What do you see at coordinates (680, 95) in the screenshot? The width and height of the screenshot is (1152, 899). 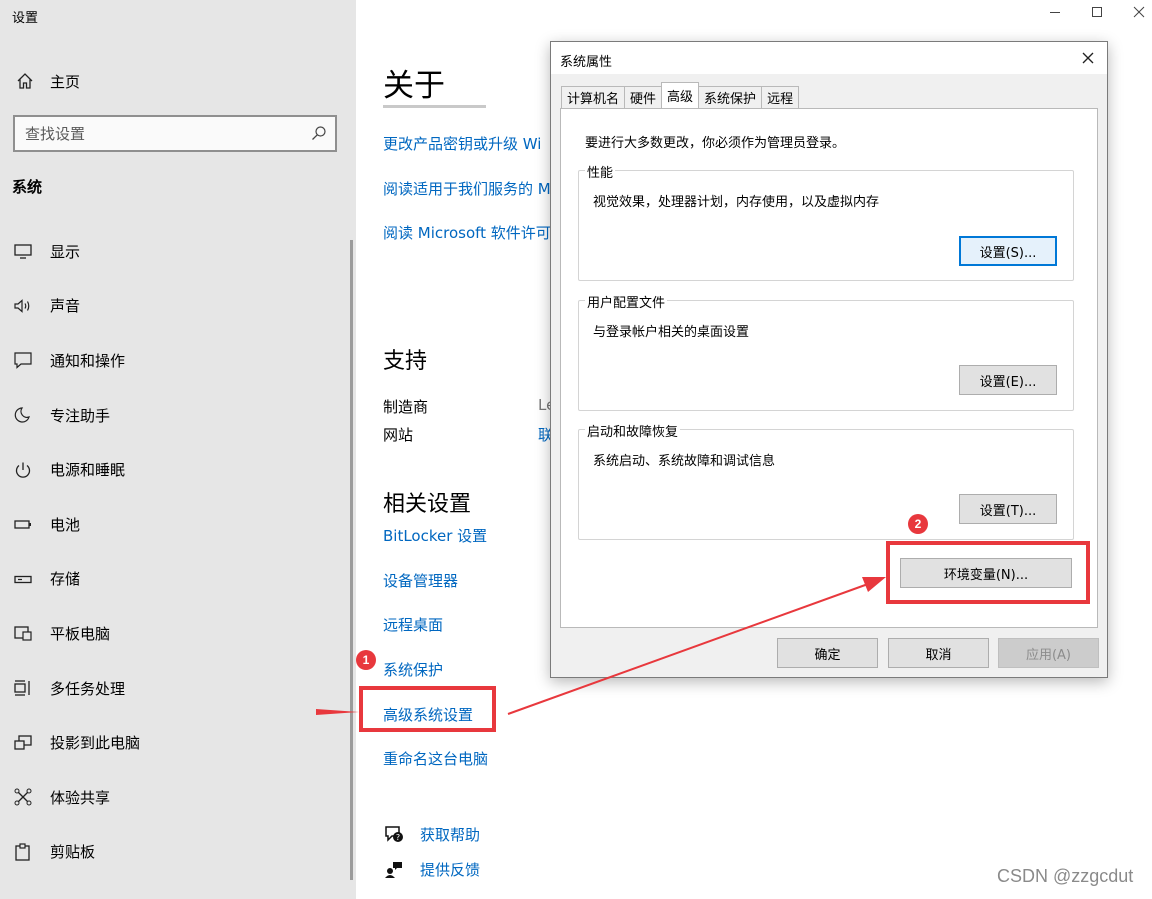 I see `tab-advanced: 高级` at bounding box center [680, 95].